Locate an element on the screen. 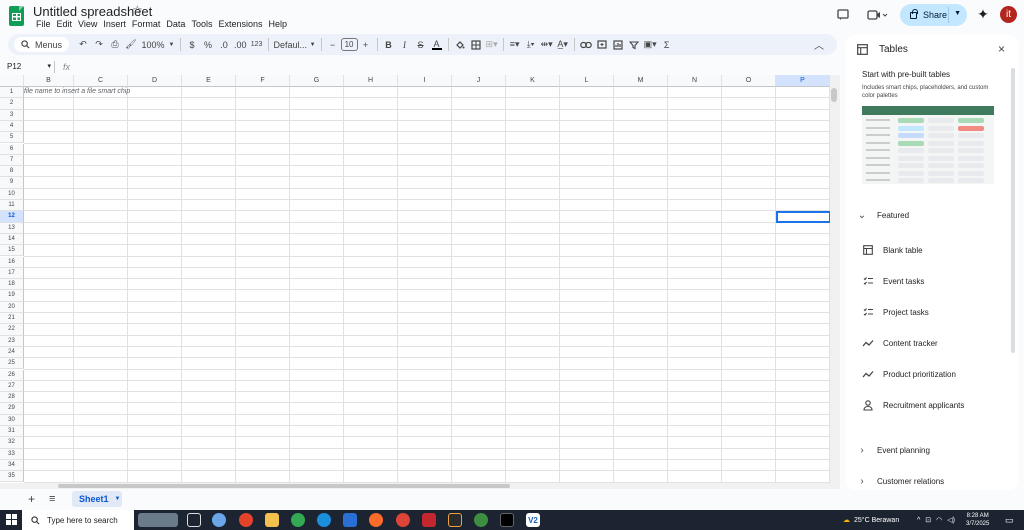 The image size is (1024, 530). insert-link-icon is located at coordinates (586, 44).